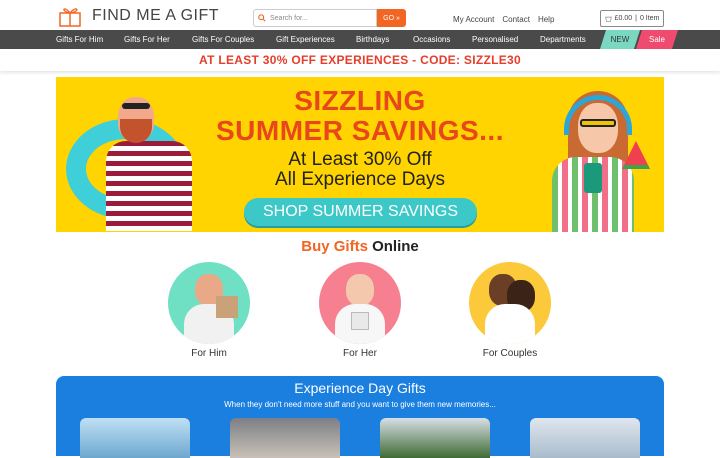  What do you see at coordinates (510, 353) in the screenshot?
I see `for-couples-label: For Couples` at bounding box center [510, 353].